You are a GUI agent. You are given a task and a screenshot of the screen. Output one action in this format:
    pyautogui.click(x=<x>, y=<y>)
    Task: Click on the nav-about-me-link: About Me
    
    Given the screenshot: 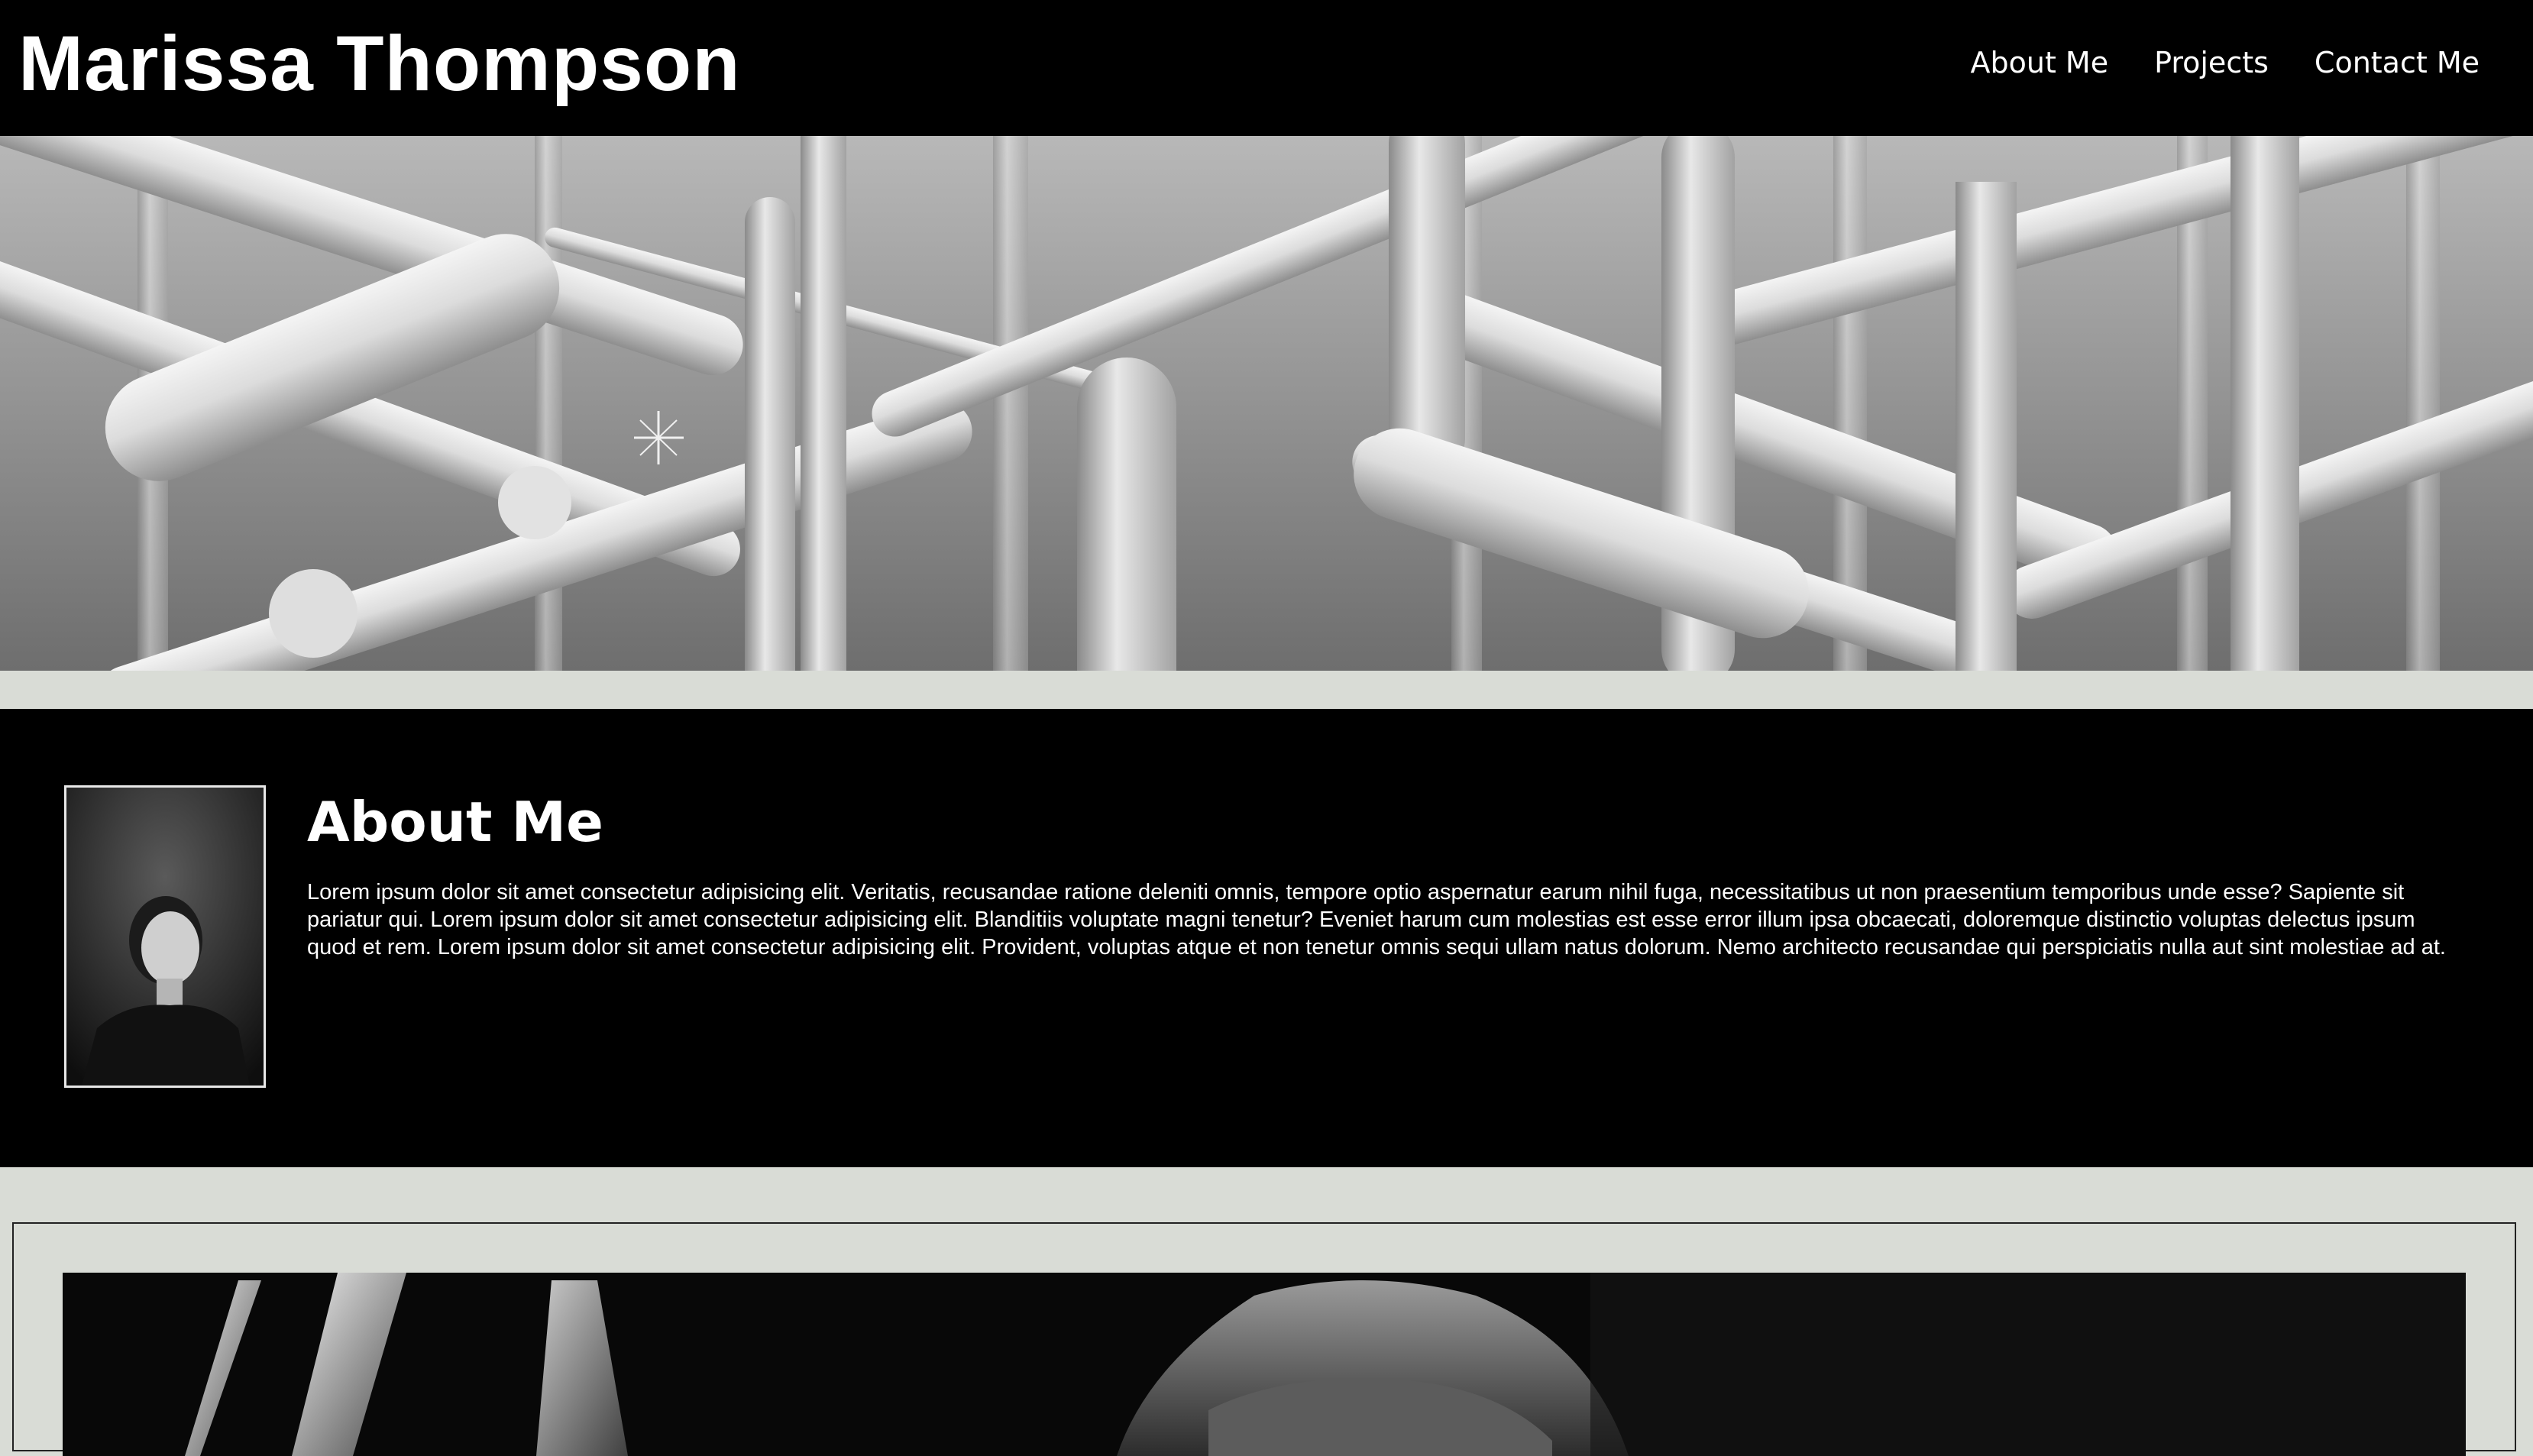 What is the action you would take?
    pyautogui.click(x=2040, y=62)
    